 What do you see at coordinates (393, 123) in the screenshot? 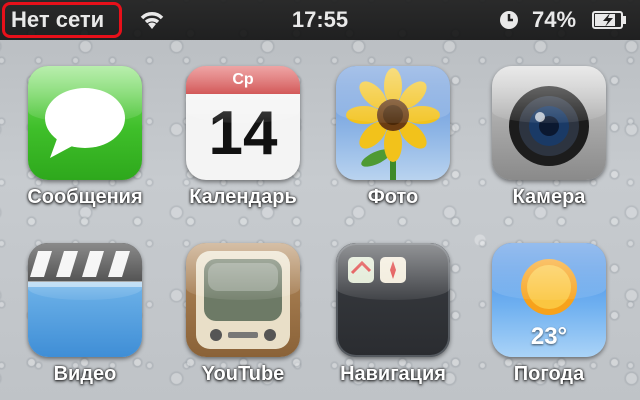
I see `photos-sunflower-icon` at bounding box center [393, 123].